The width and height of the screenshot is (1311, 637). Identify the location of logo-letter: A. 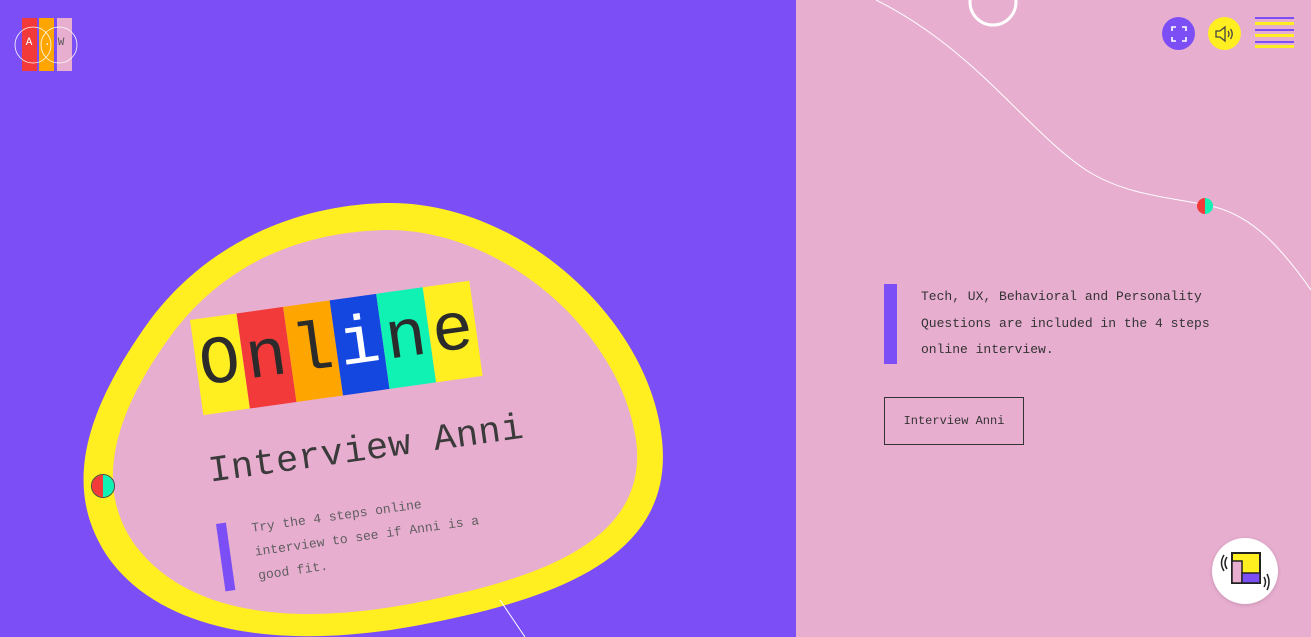
(29, 43).